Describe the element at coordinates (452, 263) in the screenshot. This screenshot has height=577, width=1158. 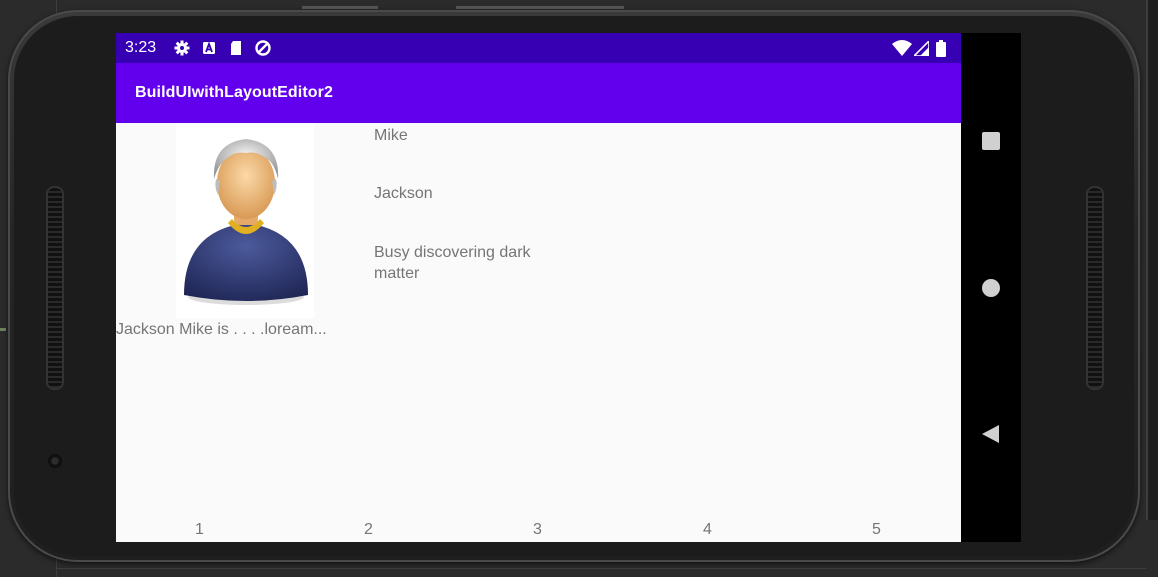
I see `bio-text: Busy discovering dark matter` at that location.